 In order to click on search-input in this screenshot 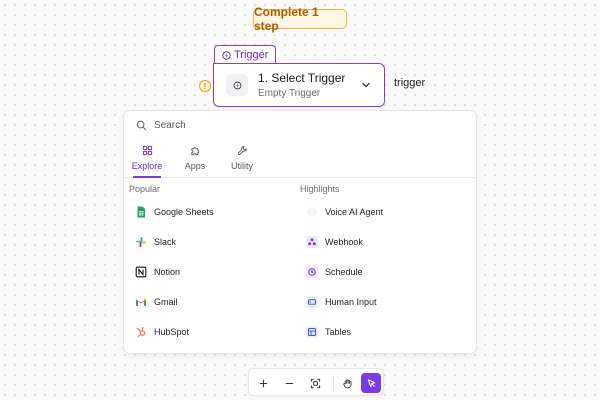, I will do `click(254, 125)`.